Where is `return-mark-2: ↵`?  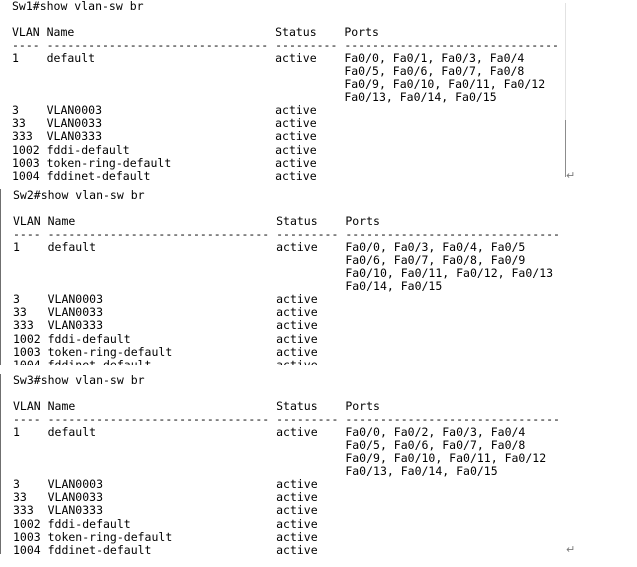 return-mark-2: ↵ is located at coordinates (571, 549).